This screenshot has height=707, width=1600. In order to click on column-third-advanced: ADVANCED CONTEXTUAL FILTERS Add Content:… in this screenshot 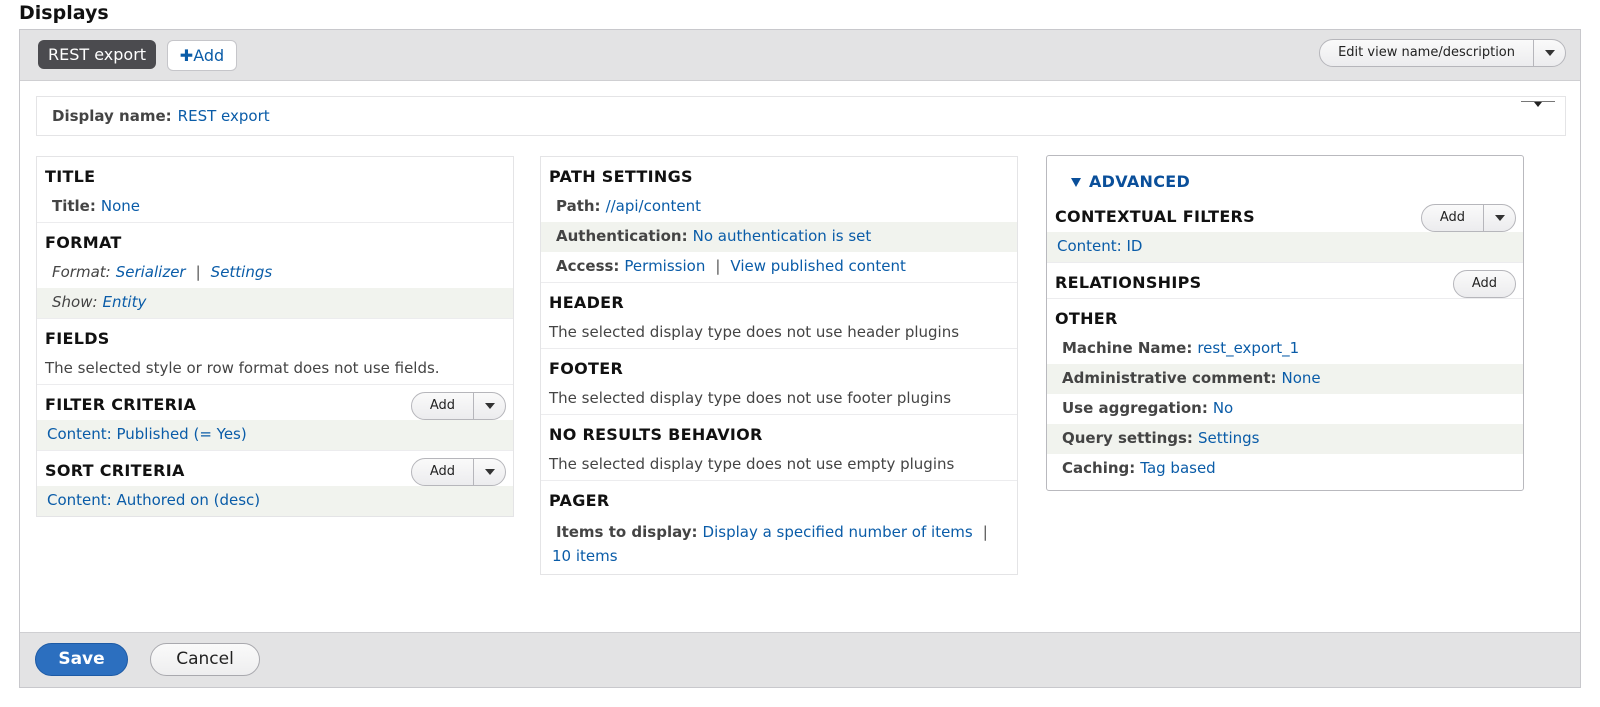, I will do `click(1285, 323)`.